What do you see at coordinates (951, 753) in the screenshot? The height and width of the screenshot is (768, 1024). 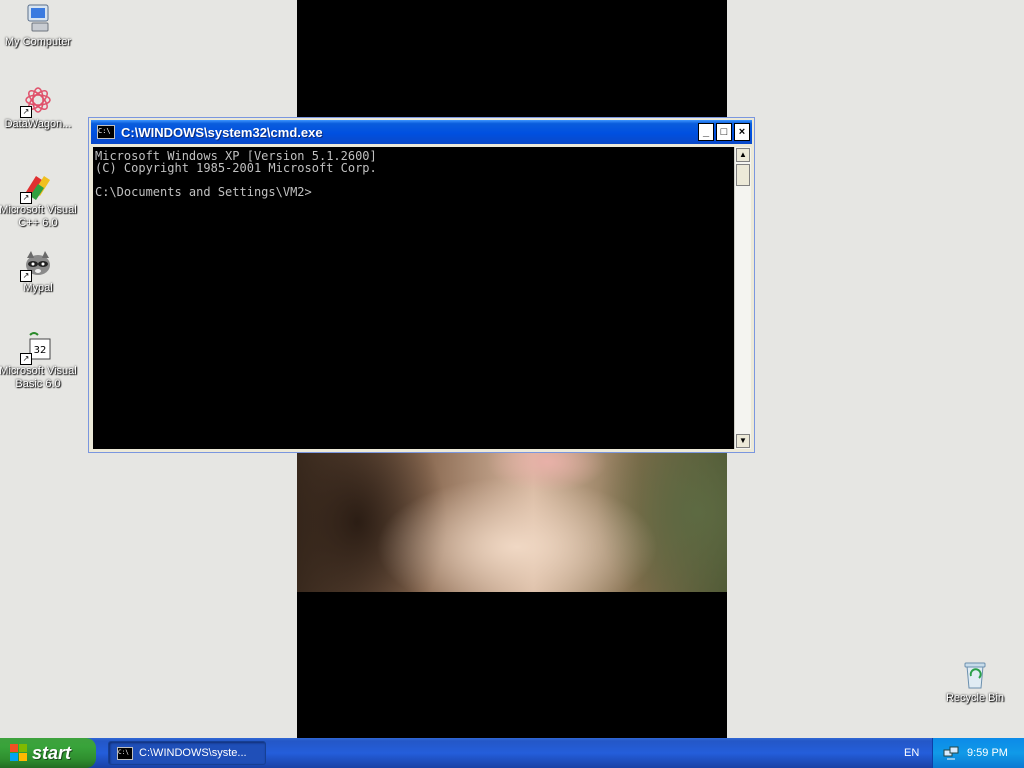 I see `network-icon` at bounding box center [951, 753].